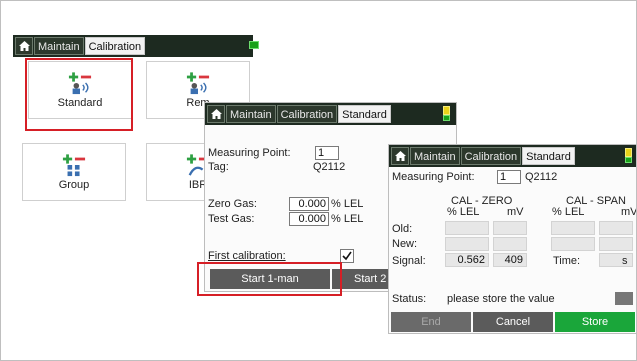  What do you see at coordinates (616, 244) in the screenshot?
I see `new-span-mv` at bounding box center [616, 244].